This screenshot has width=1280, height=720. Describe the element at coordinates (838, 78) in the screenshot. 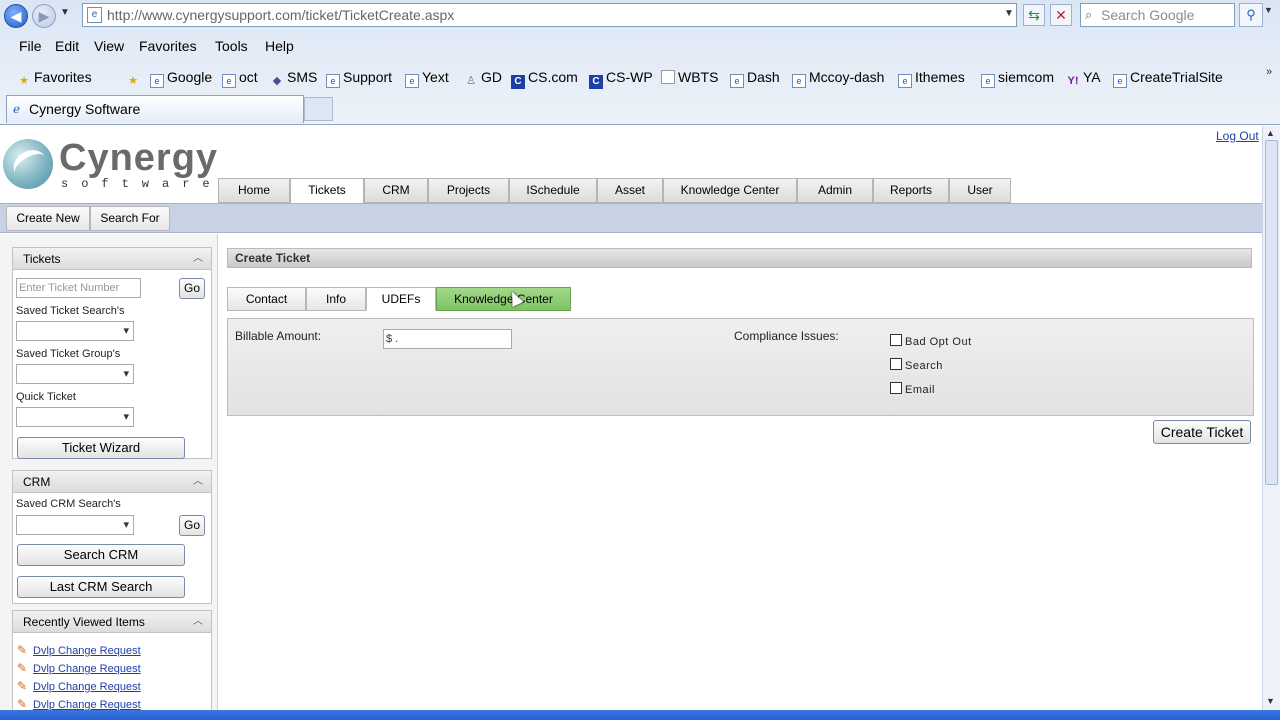

I see `fav-mccoy-dash: e Mccoy-dash` at that location.